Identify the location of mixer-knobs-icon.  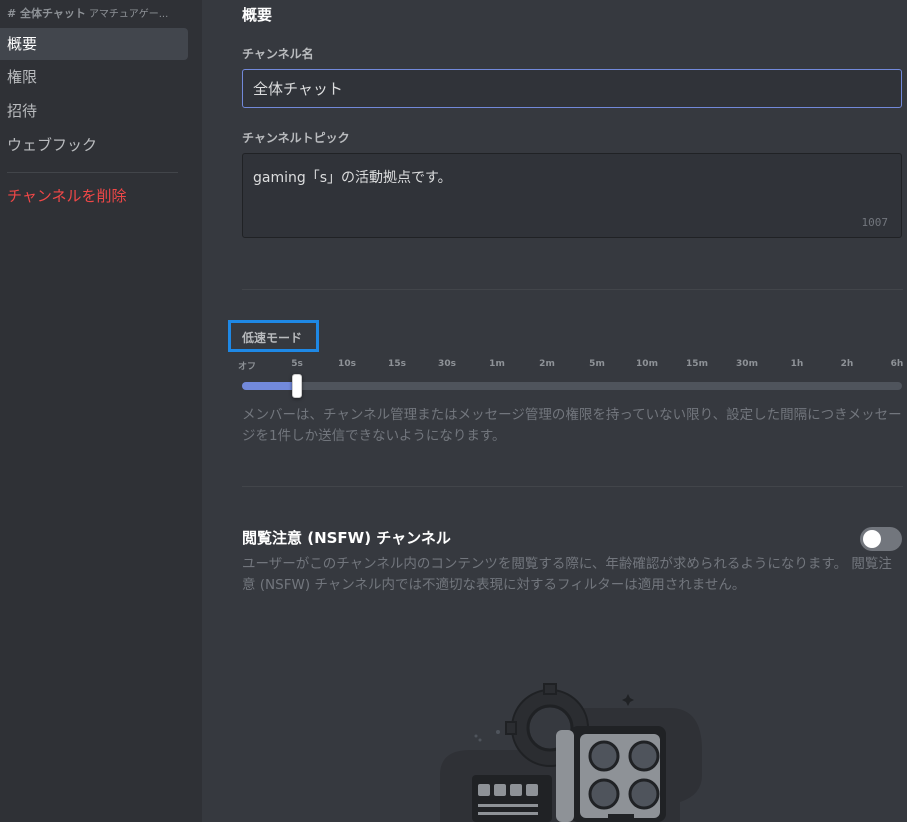
(611, 774).